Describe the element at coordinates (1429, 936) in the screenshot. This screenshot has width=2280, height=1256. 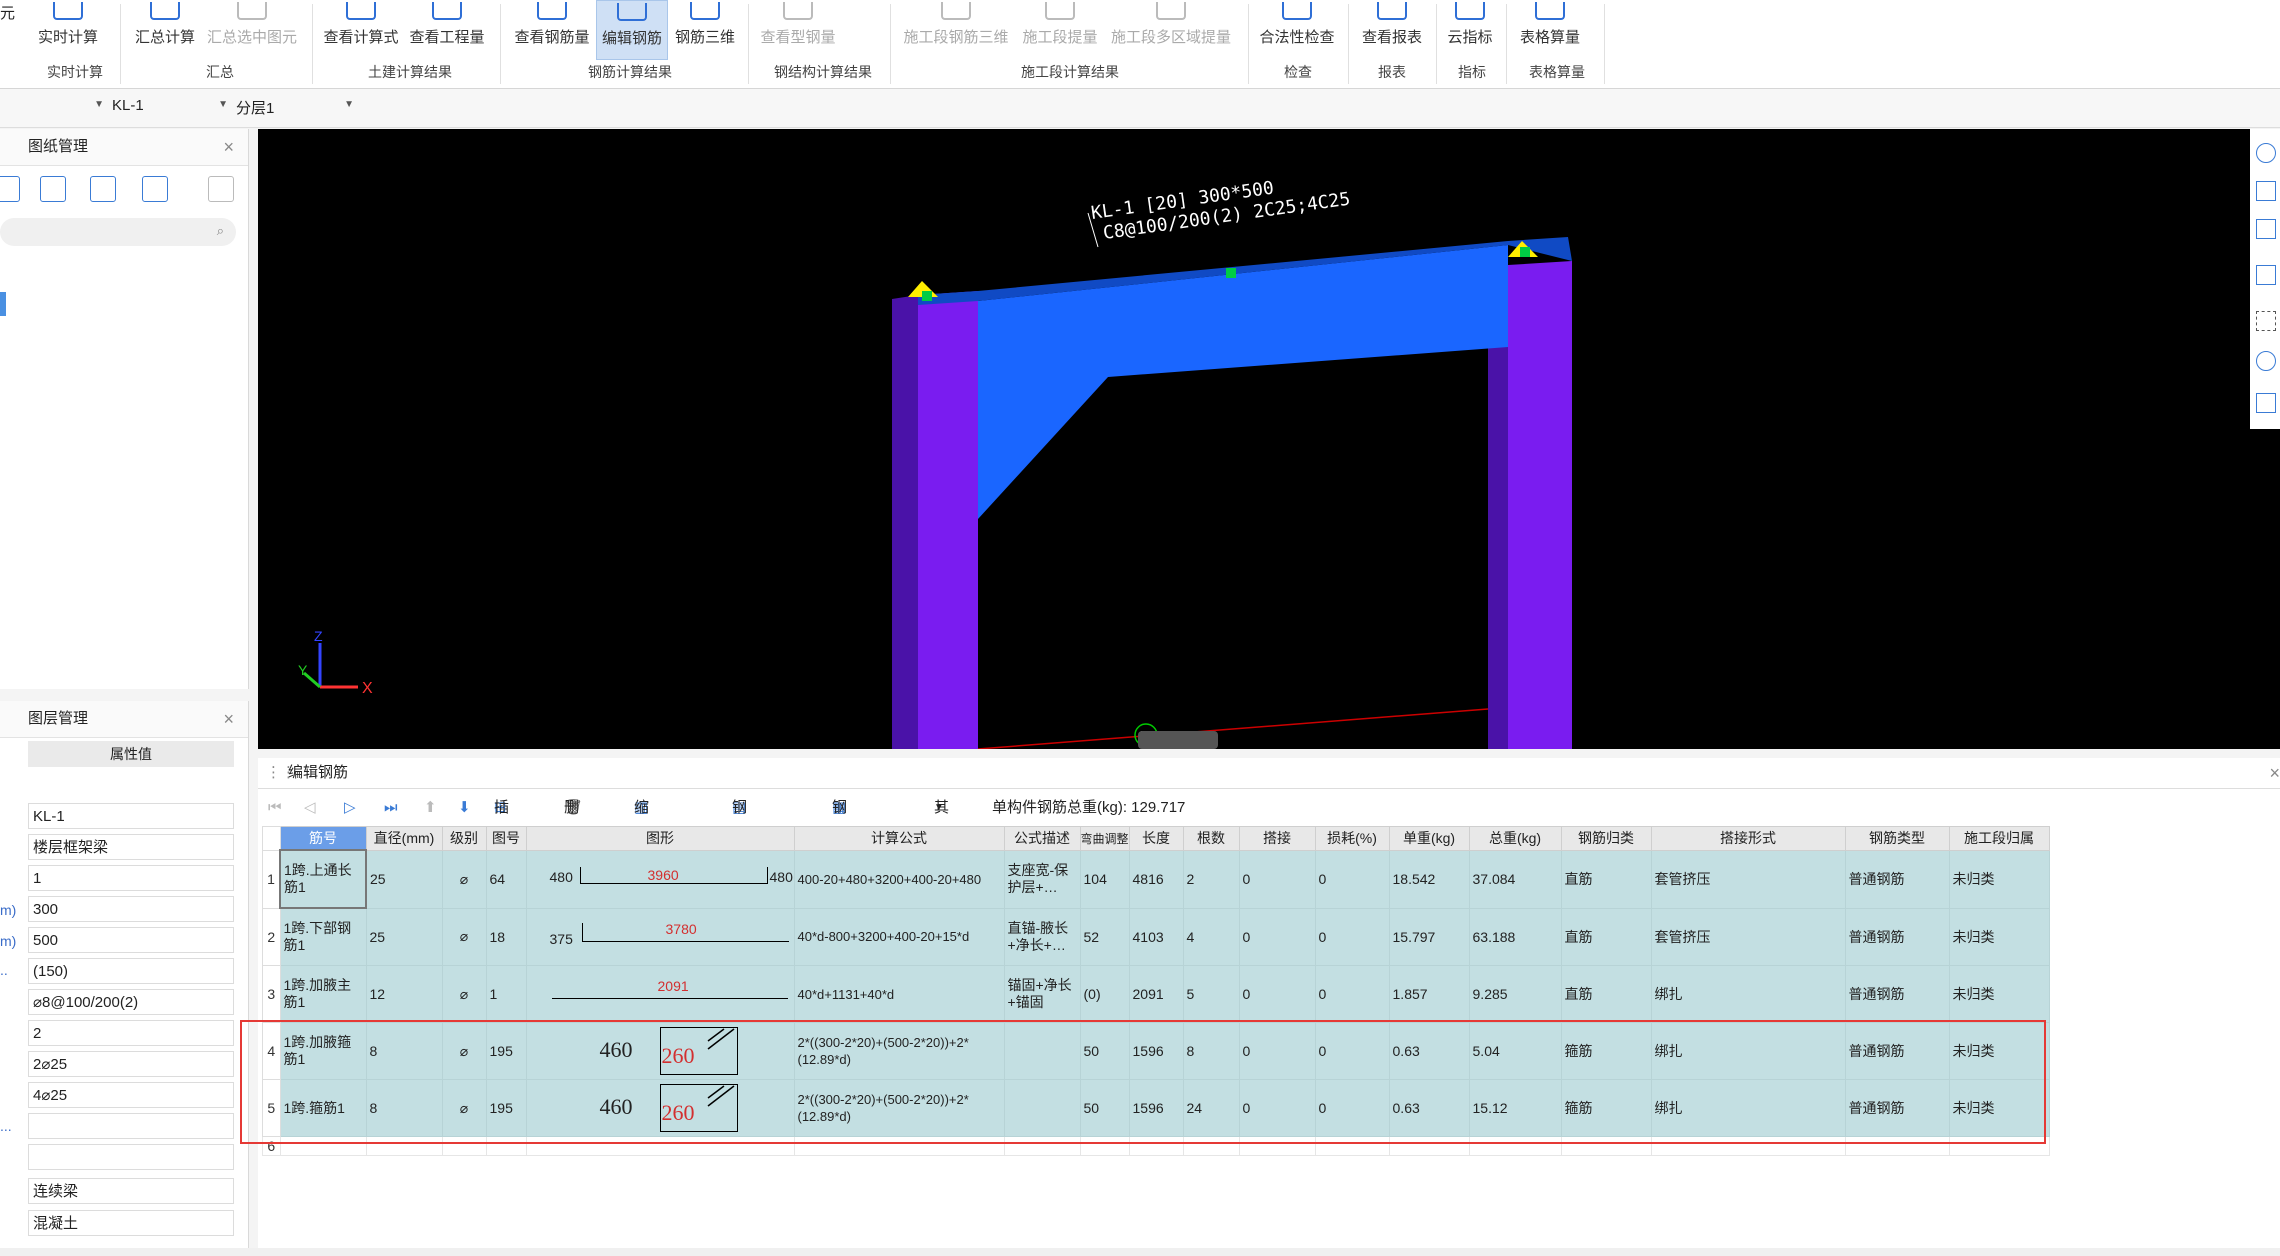
I see `cell-unit-weight: 15.797` at that location.